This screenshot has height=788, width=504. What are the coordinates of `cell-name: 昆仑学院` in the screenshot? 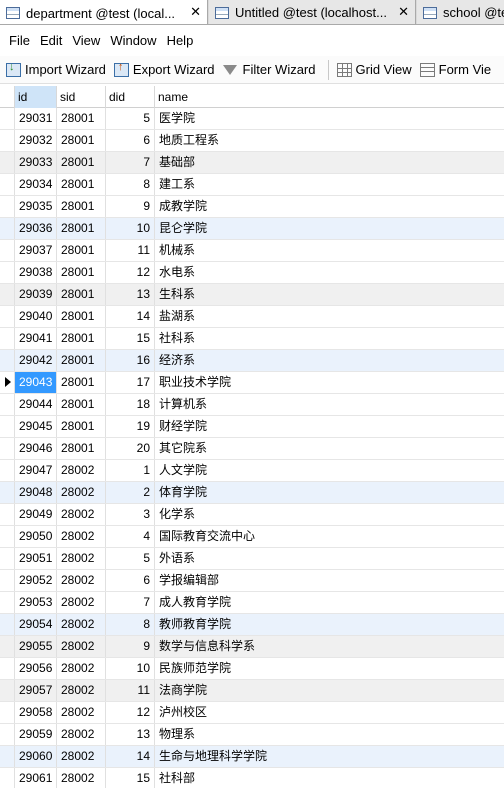 It's located at (329, 228).